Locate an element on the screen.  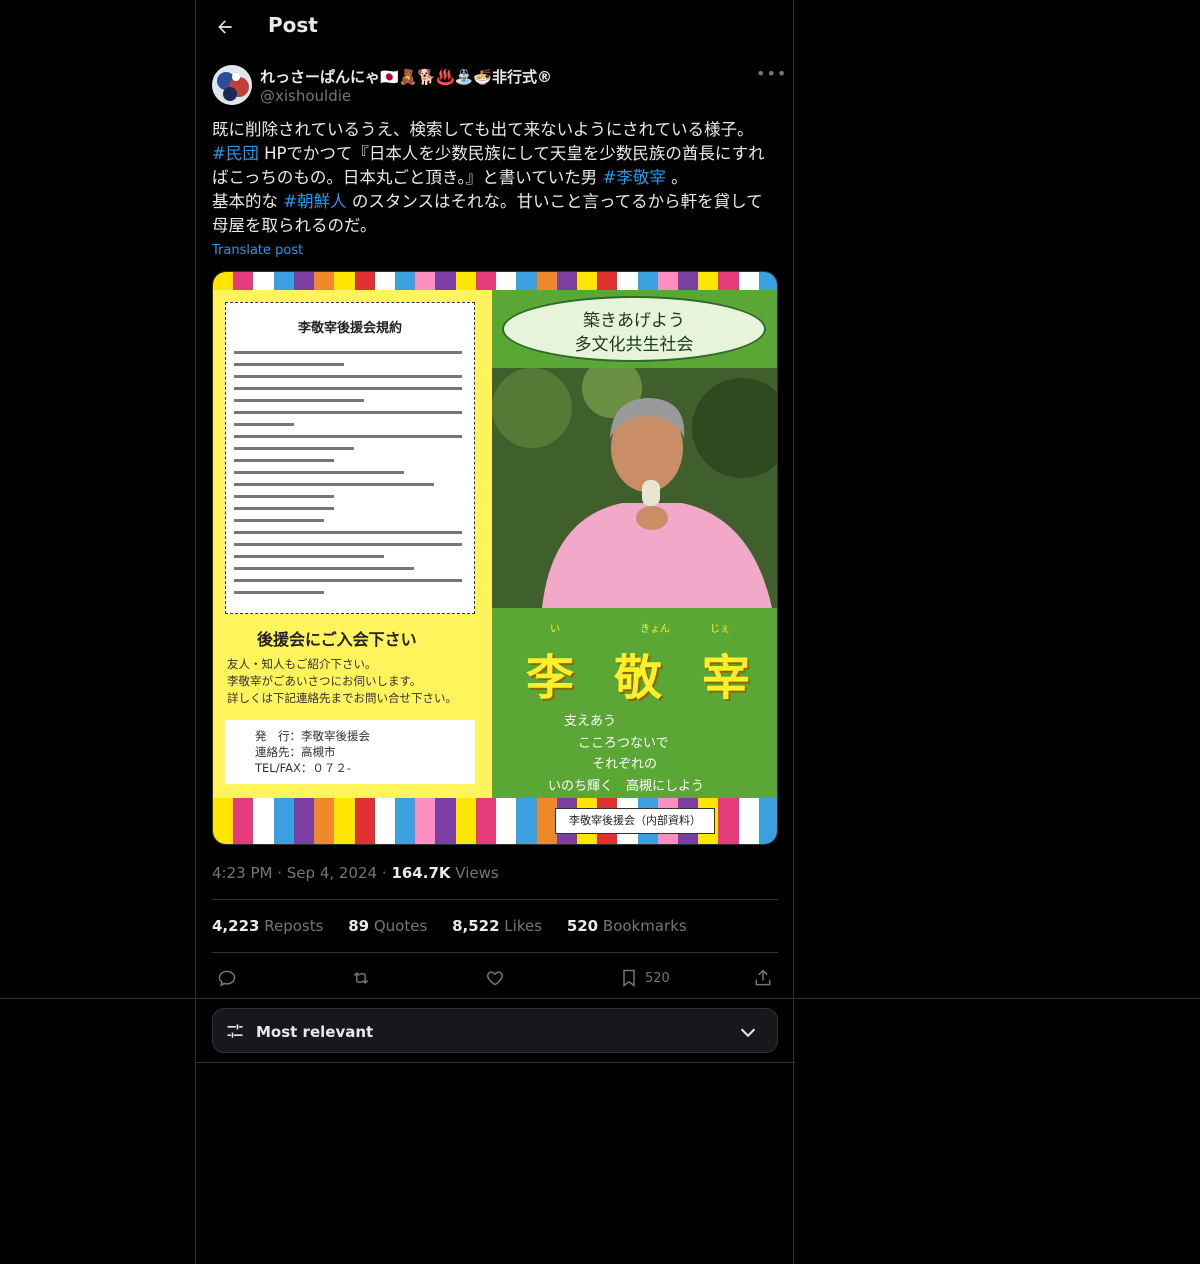
tweet-text-segment: HPでかつて『日本人を少数民族にして天皇を少数民族の酋長にすれ is located at coordinates (511, 153).